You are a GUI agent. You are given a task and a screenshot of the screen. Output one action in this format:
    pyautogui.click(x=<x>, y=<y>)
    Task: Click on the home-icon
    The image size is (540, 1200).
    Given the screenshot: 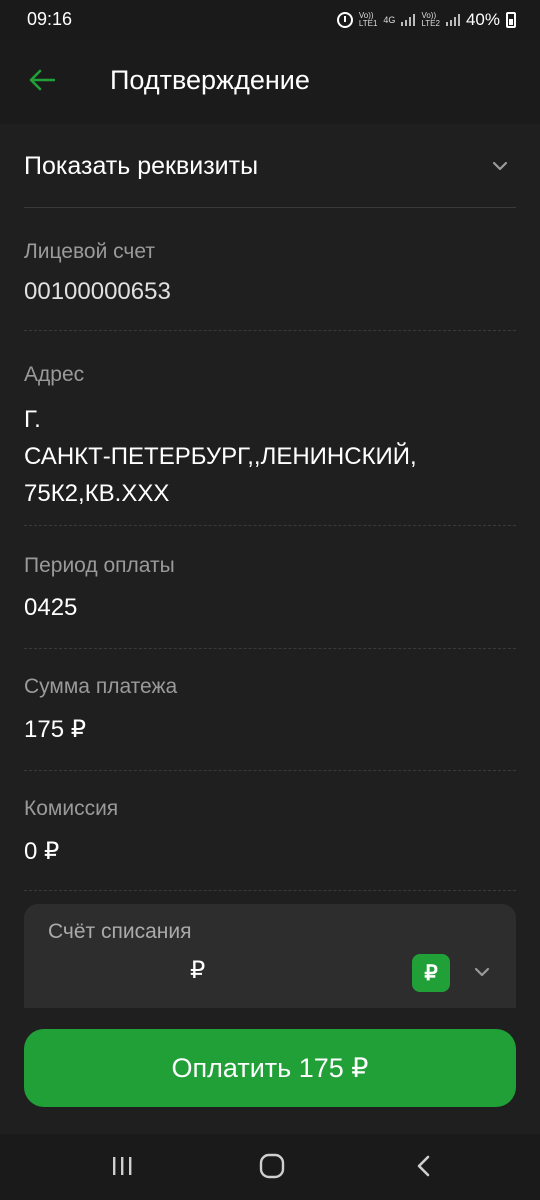 What is the action you would take?
    pyautogui.click(x=272, y=1166)
    